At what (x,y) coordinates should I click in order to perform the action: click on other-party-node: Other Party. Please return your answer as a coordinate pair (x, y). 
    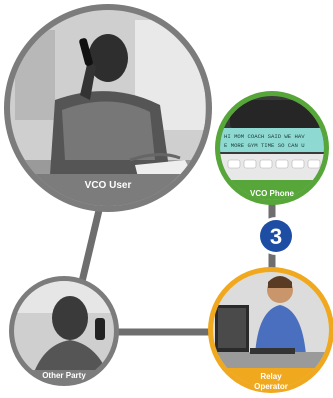
    Looking at the image, I should click on (64, 331).